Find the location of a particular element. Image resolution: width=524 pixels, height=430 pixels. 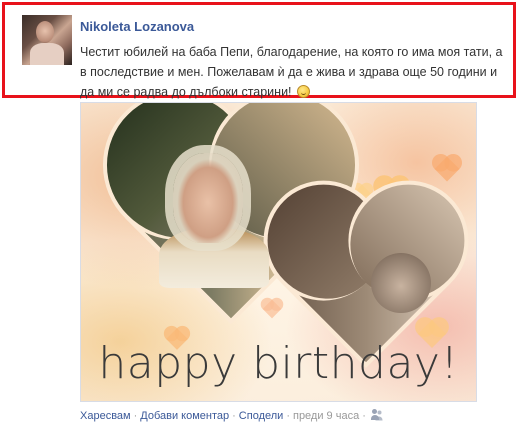

happy-birthday-caption: happy birthday! is located at coordinates (278, 363).